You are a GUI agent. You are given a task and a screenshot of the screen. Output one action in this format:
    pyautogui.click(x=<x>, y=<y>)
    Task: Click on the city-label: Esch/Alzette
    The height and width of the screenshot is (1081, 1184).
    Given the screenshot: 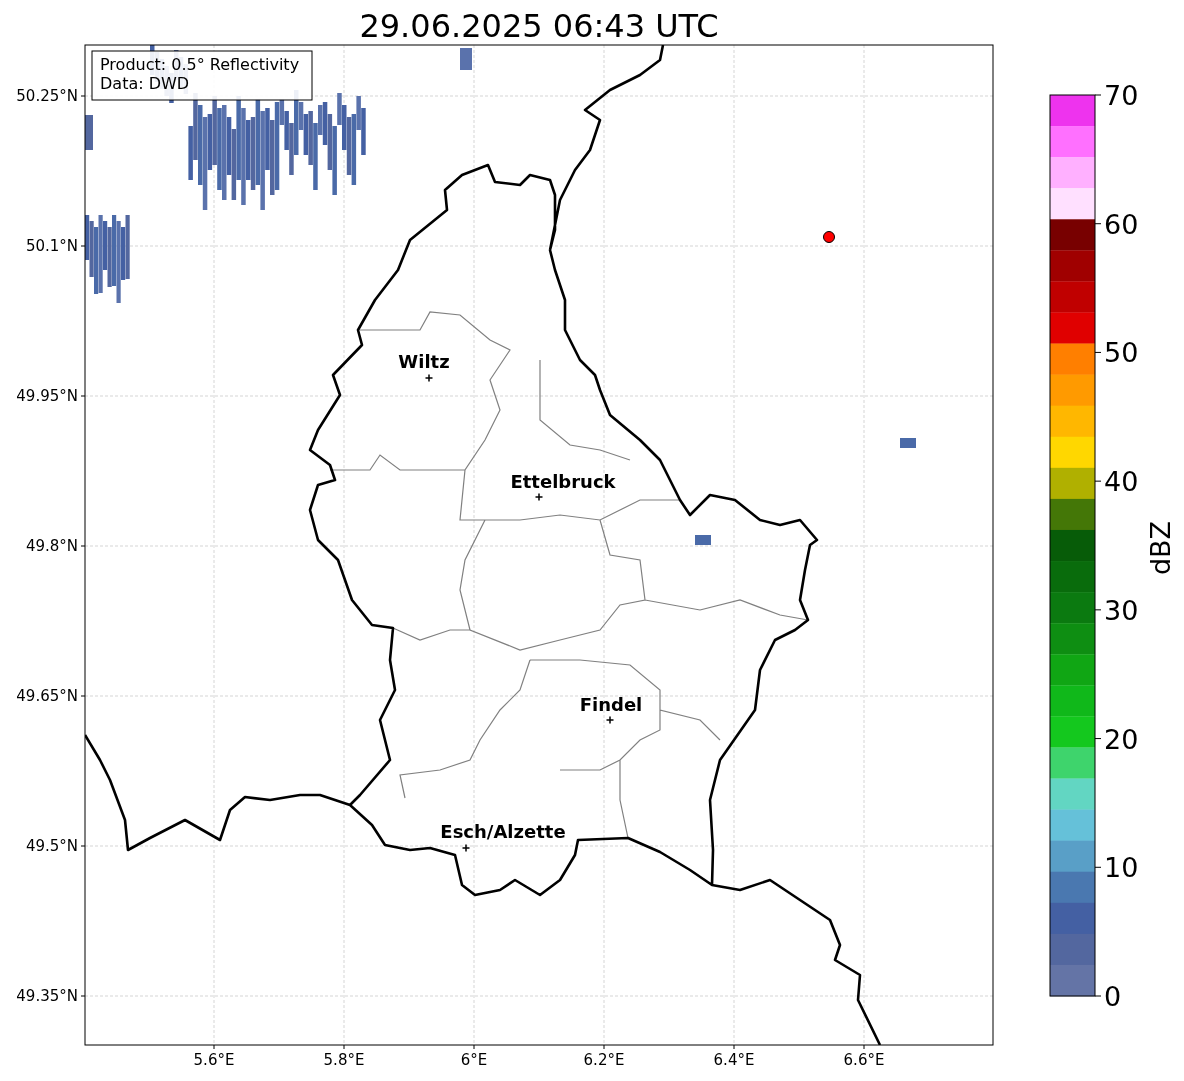 What is the action you would take?
    pyautogui.click(x=503, y=831)
    